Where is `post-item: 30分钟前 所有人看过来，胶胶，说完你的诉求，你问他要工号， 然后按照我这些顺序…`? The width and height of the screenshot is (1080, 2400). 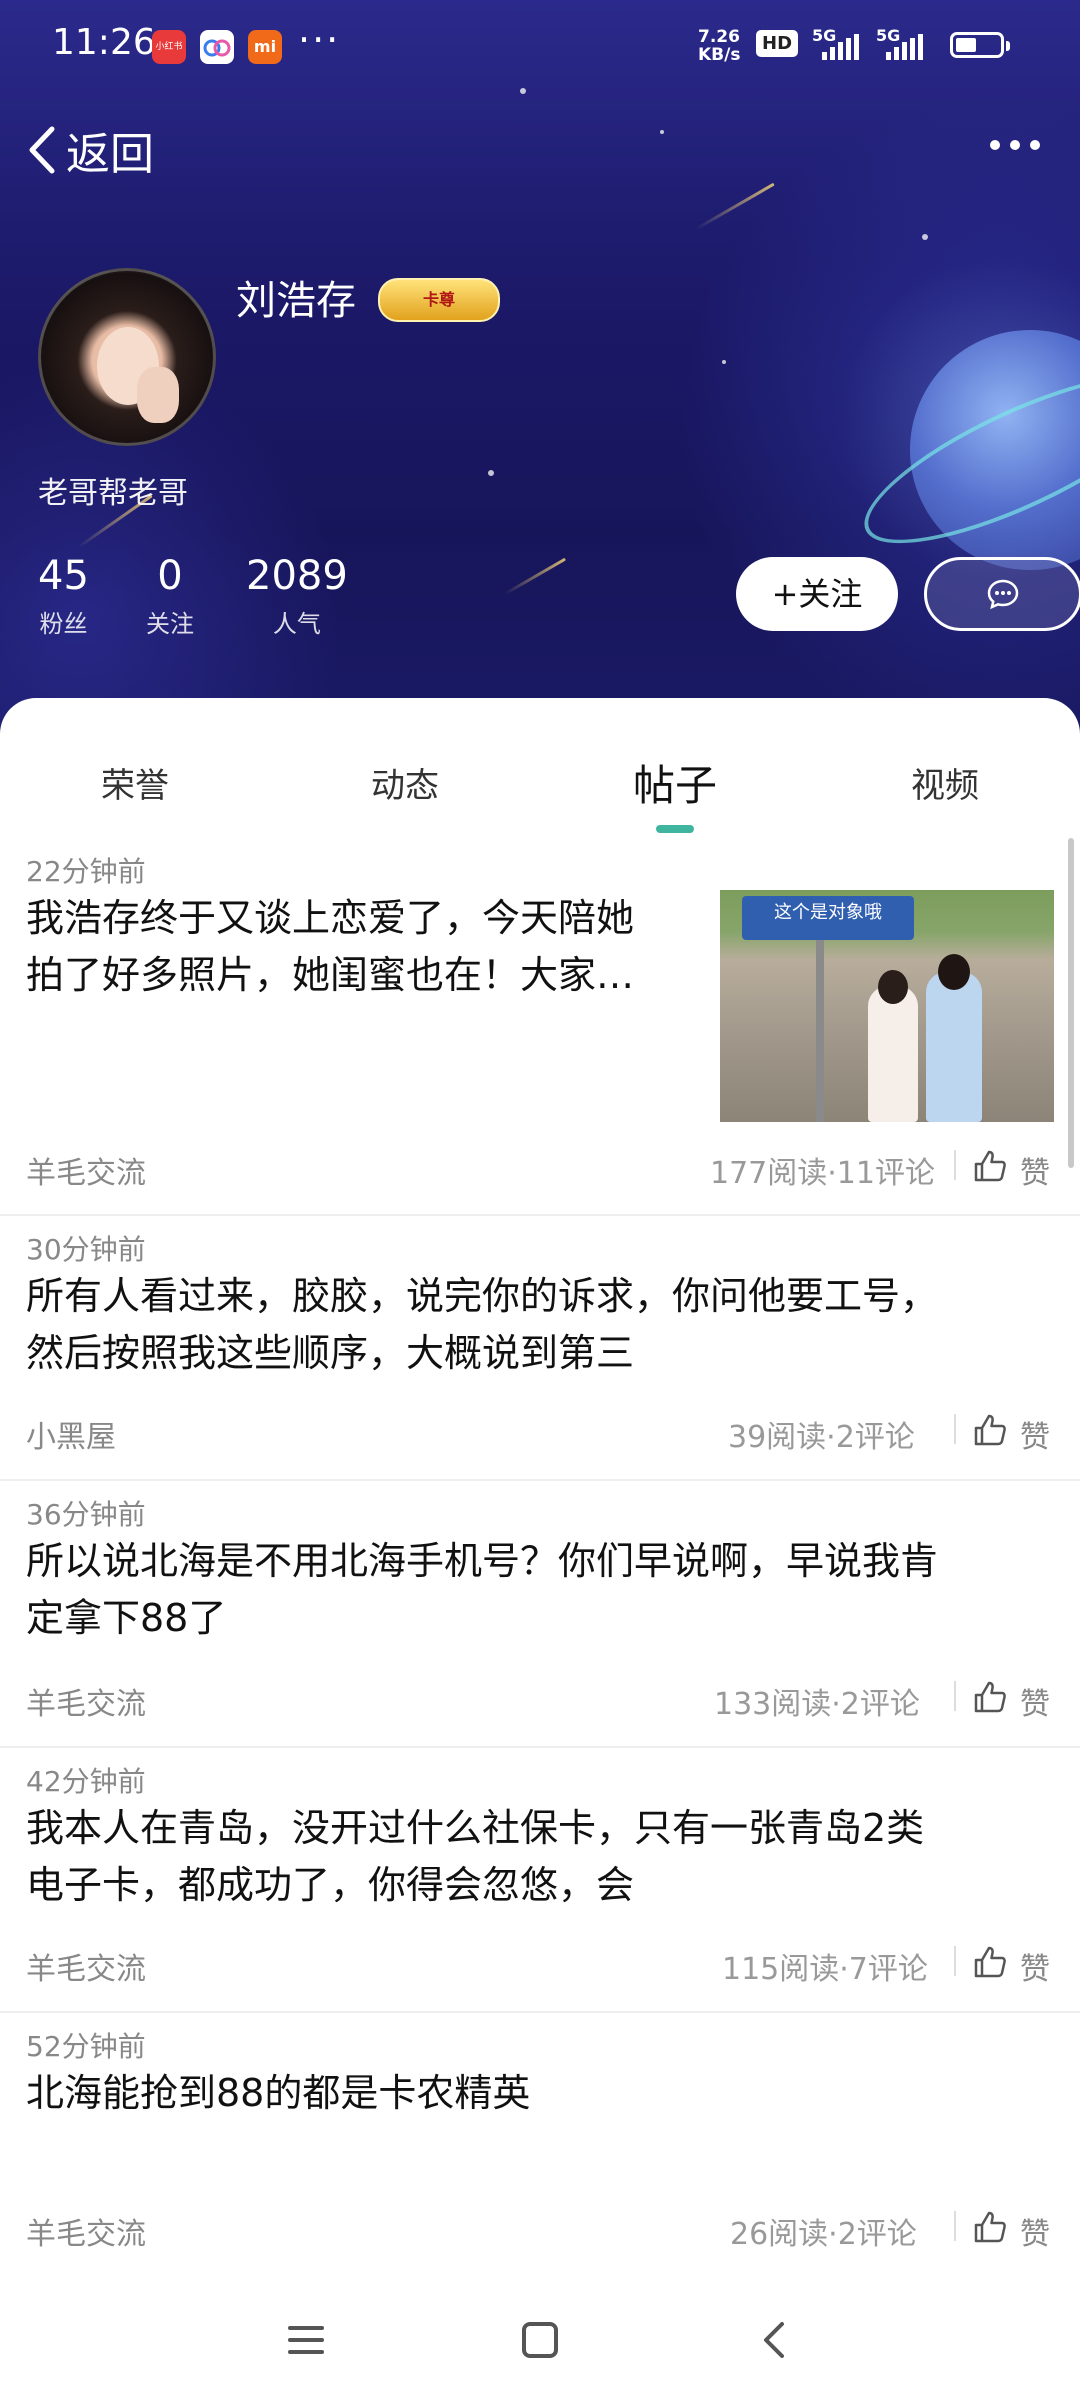 post-item: 30分钟前 所有人看过来，胶胶，说完你的诉求，你问他要工号， 然后按照我这些顺序… is located at coordinates (540, 1348).